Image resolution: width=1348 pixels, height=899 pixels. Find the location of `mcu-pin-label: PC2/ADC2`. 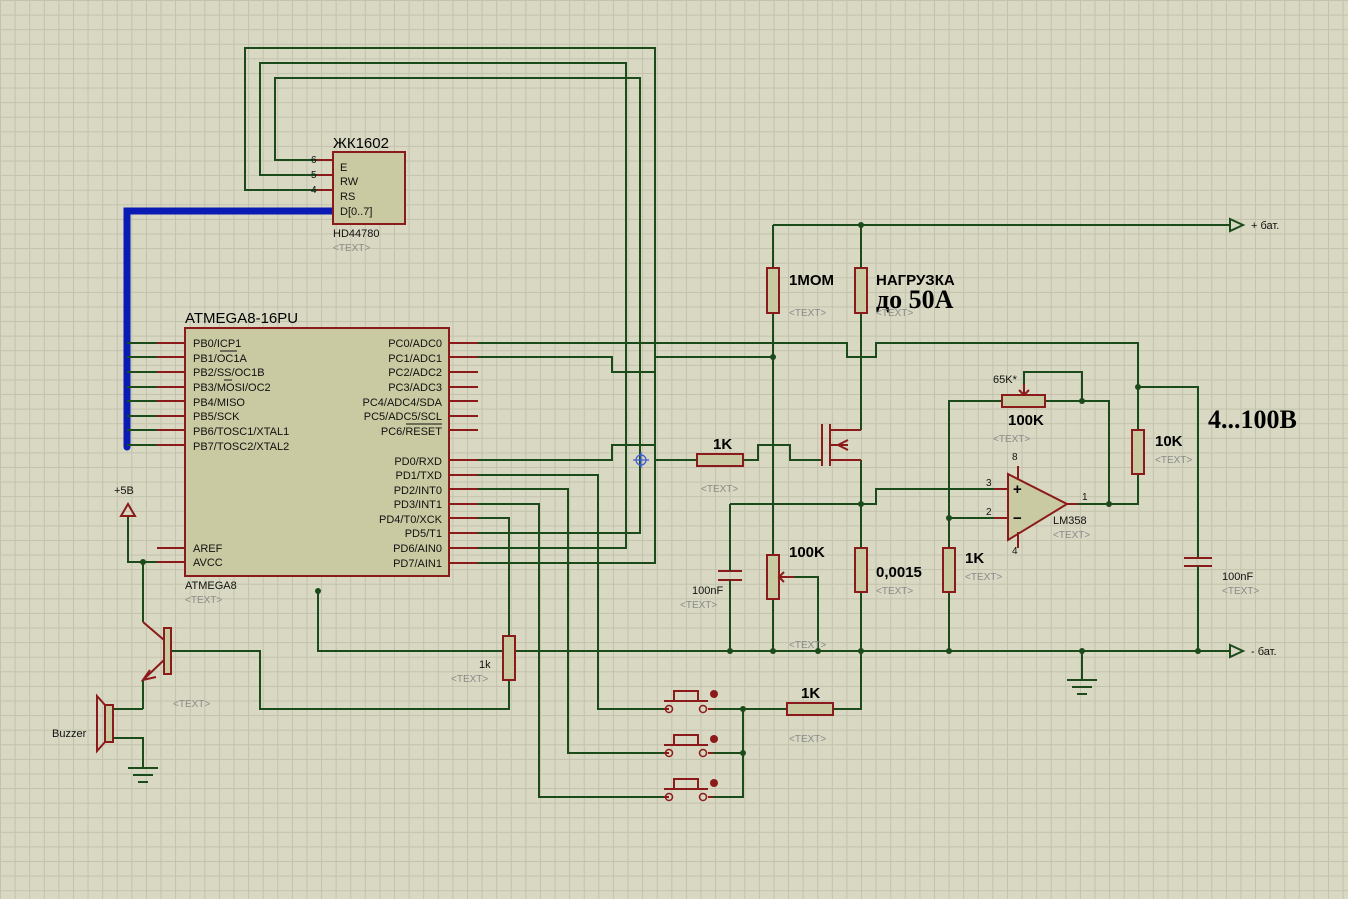

mcu-pin-label: PC2/ADC2 is located at coordinates (415, 373).